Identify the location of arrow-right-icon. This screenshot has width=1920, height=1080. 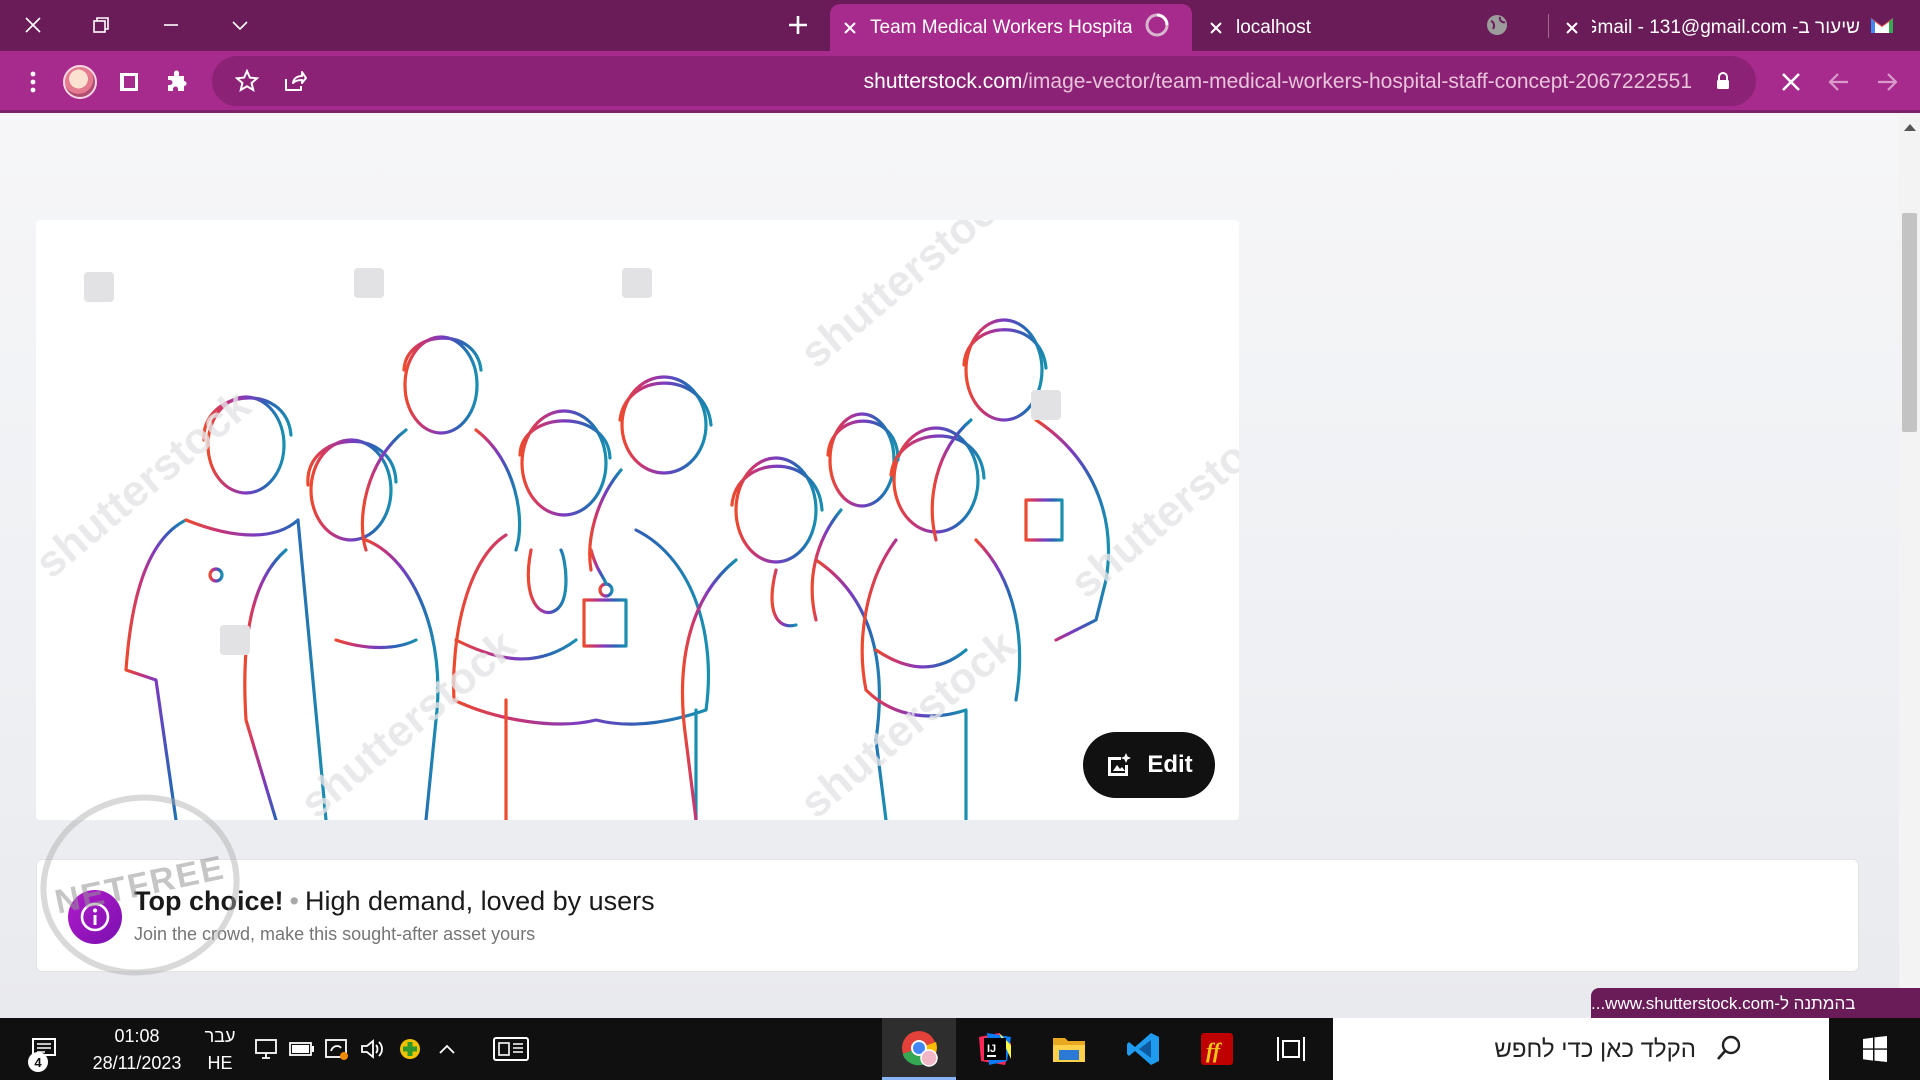
(1888, 82).